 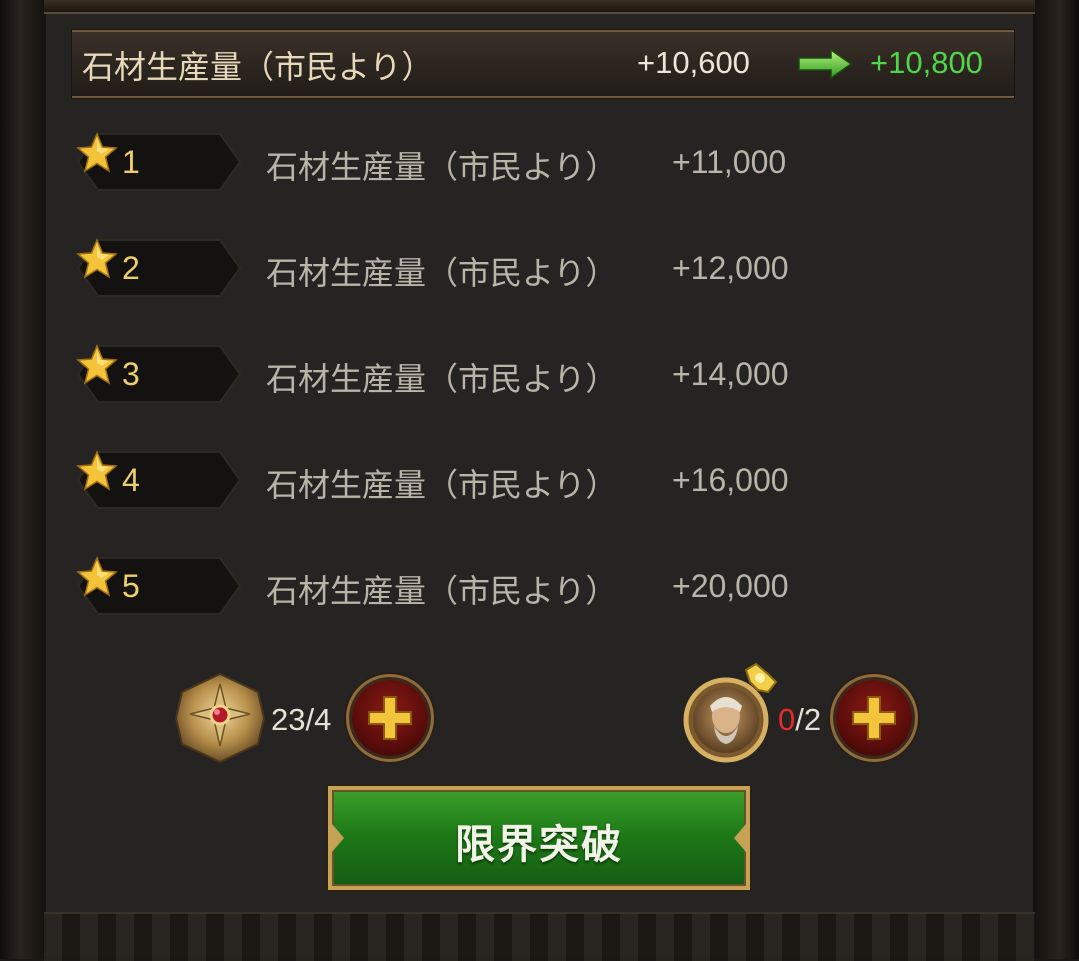 What do you see at coordinates (787, 719) in the screenshot?
I see `portrait-owned: 0` at bounding box center [787, 719].